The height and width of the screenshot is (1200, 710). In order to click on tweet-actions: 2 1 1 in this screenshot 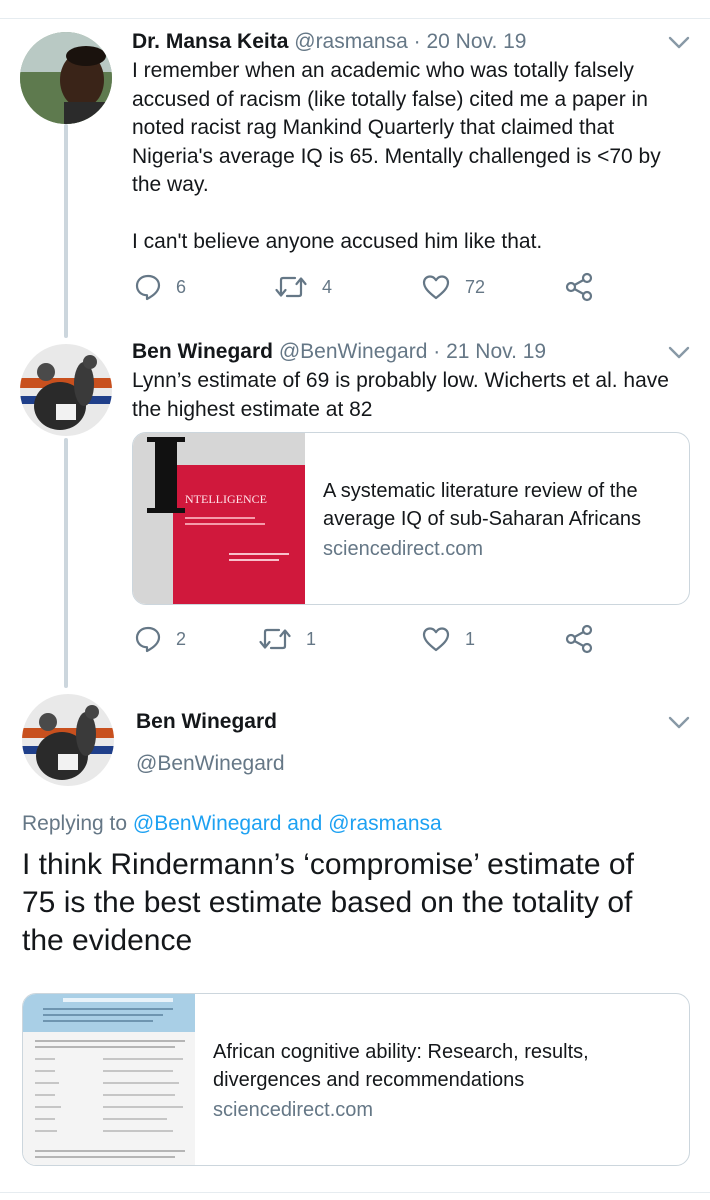, I will do `click(369, 639)`.